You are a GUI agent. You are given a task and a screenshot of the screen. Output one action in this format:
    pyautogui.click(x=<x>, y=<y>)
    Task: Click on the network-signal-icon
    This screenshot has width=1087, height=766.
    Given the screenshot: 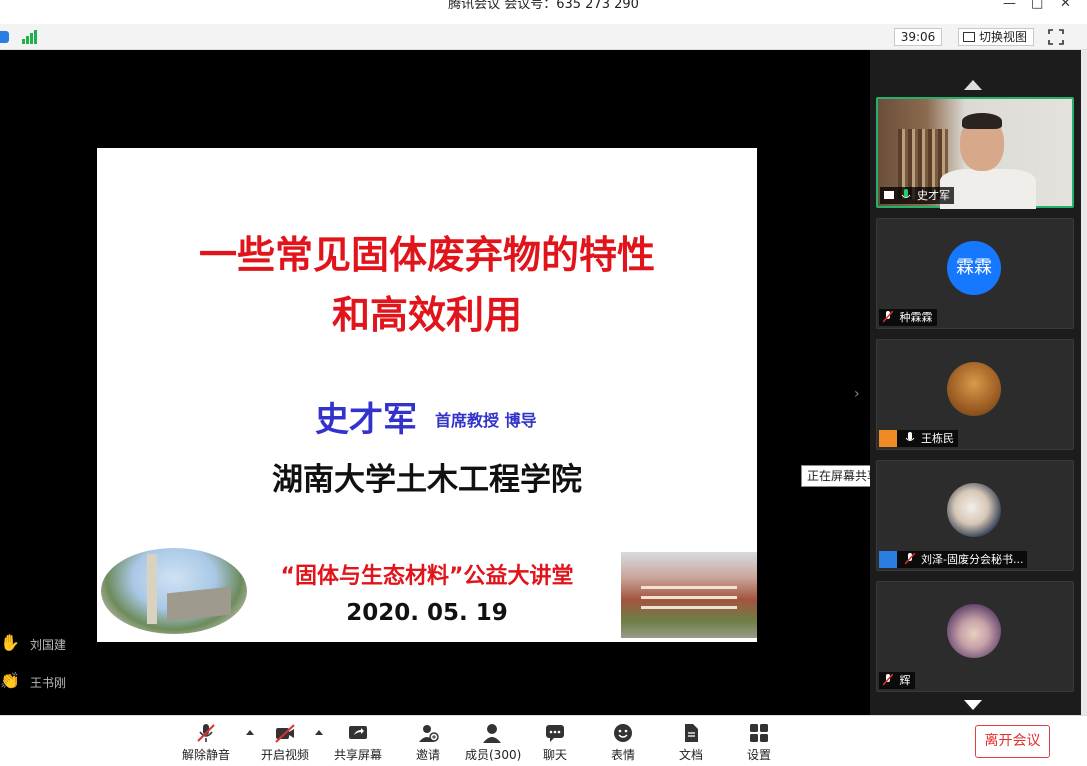 What is the action you would take?
    pyautogui.click(x=30, y=37)
    